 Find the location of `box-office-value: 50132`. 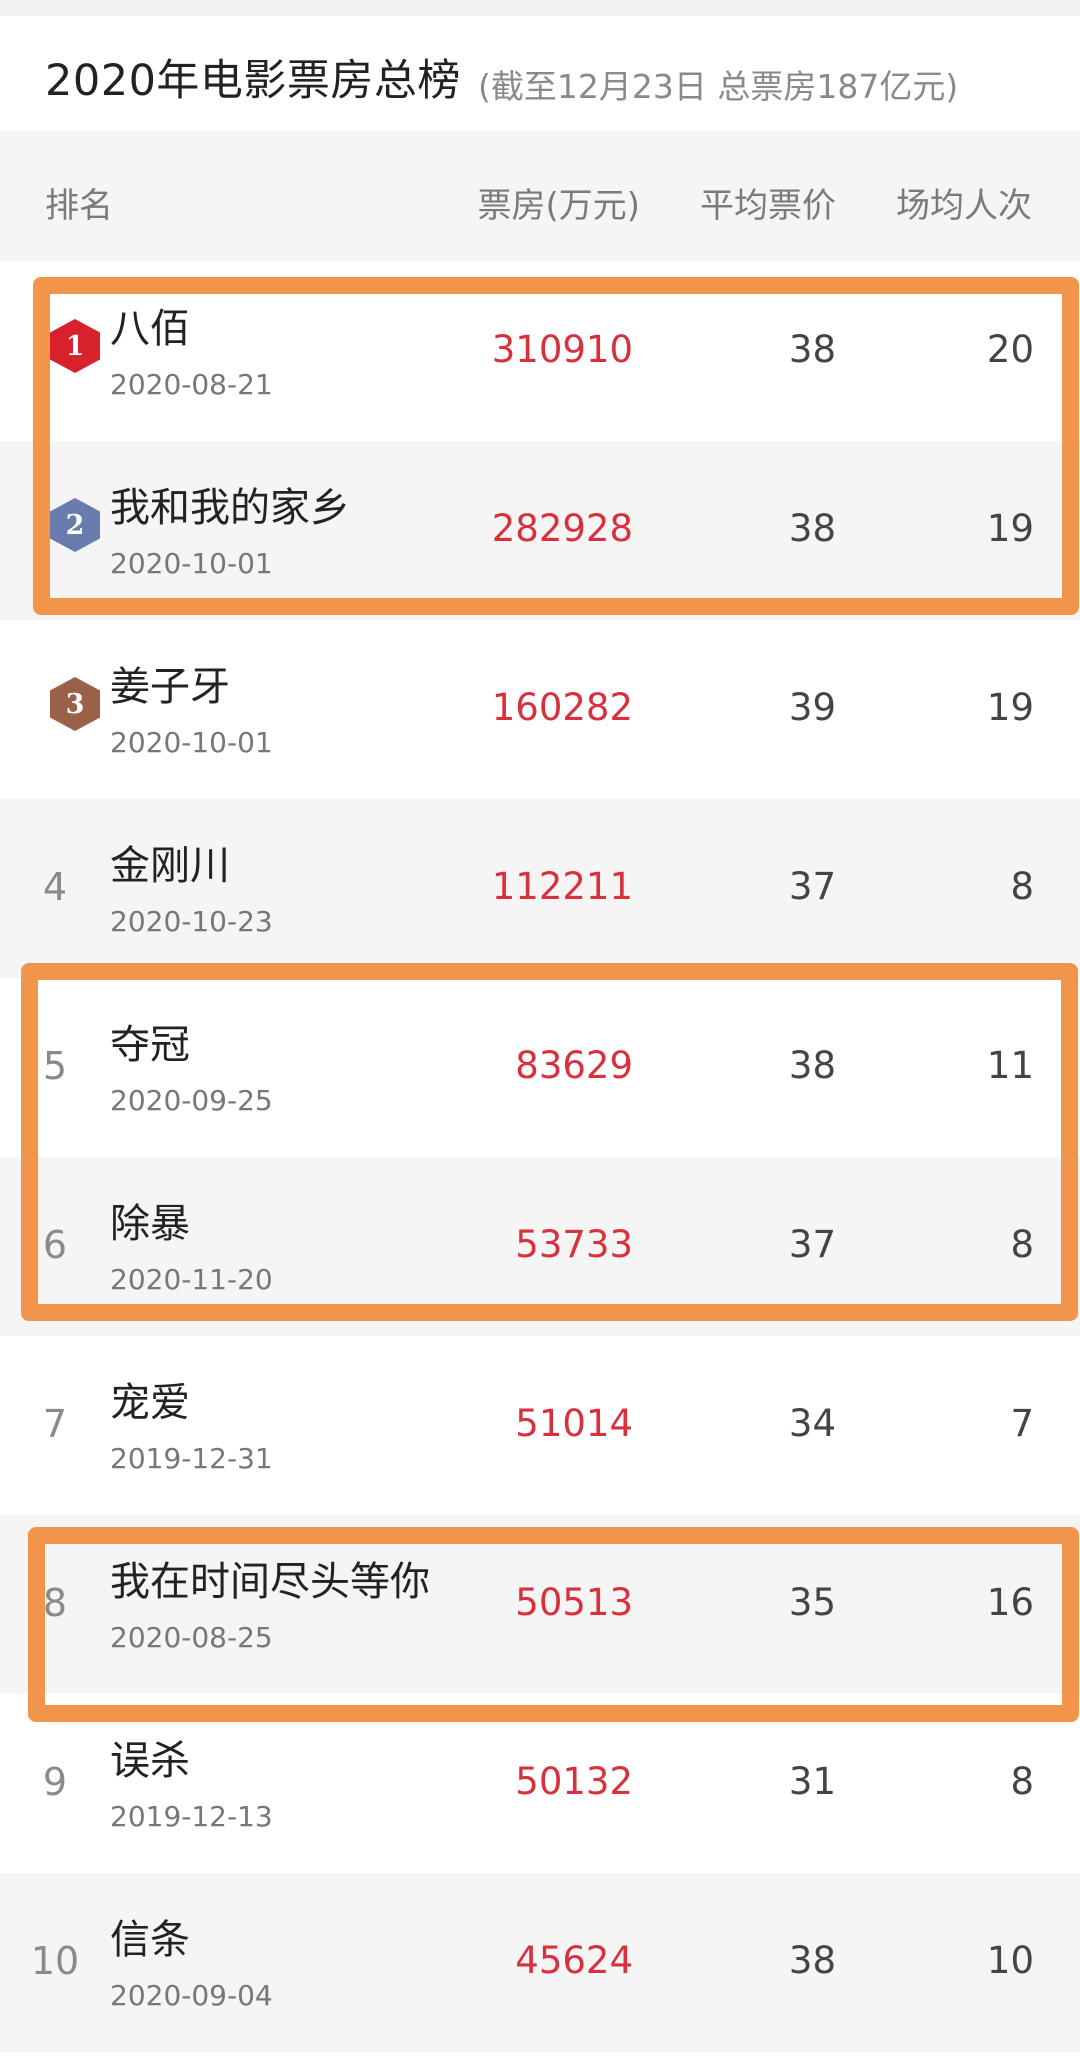

box-office-value: 50132 is located at coordinates (574, 1781).